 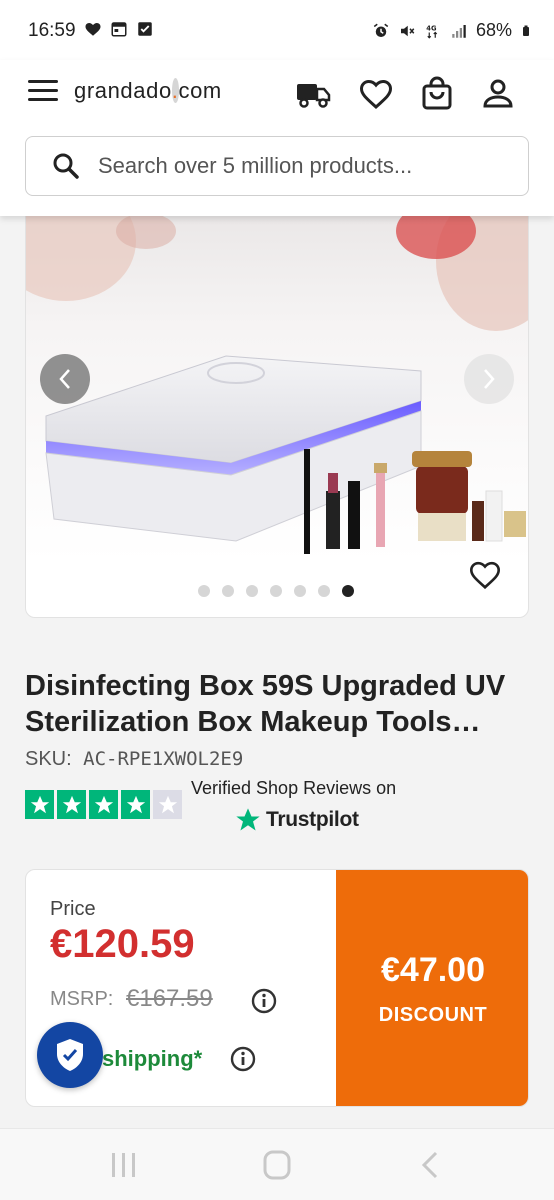 I want to click on search-icon, so click(x=66, y=166).